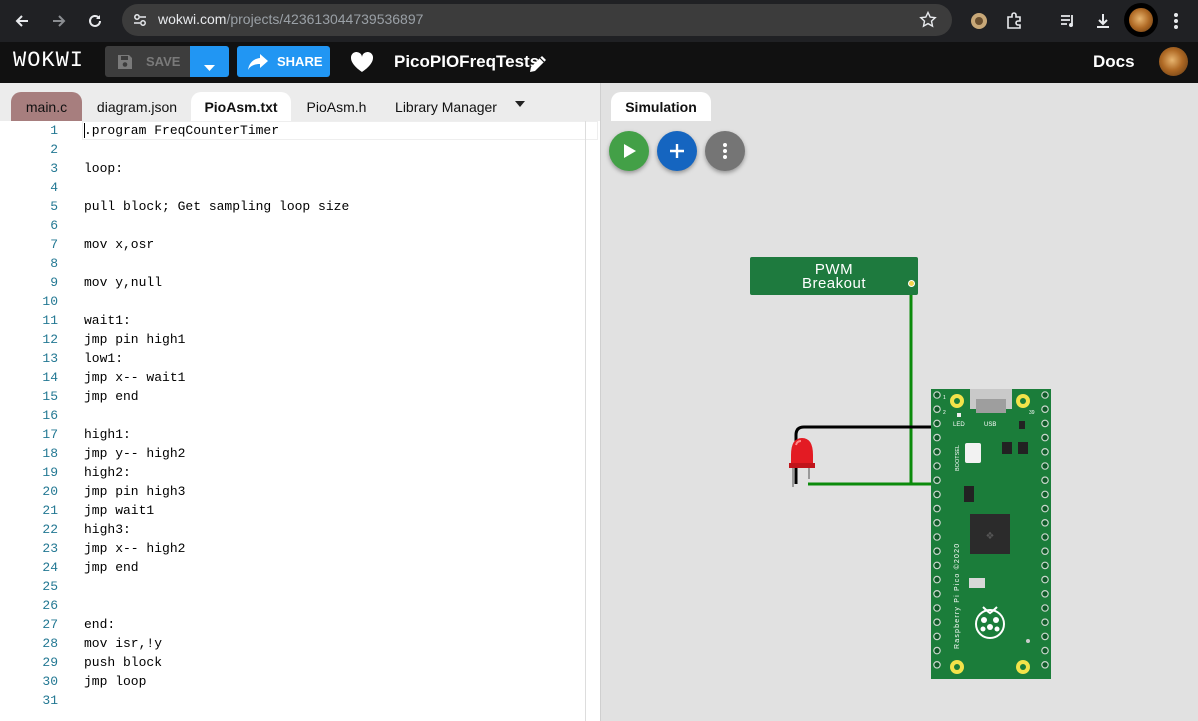 Image resolution: width=1198 pixels, height=721 pixels. Describe the element at coordinates (293, 358) in the screenshot. I see `code-line: 13 low1:` at that location.